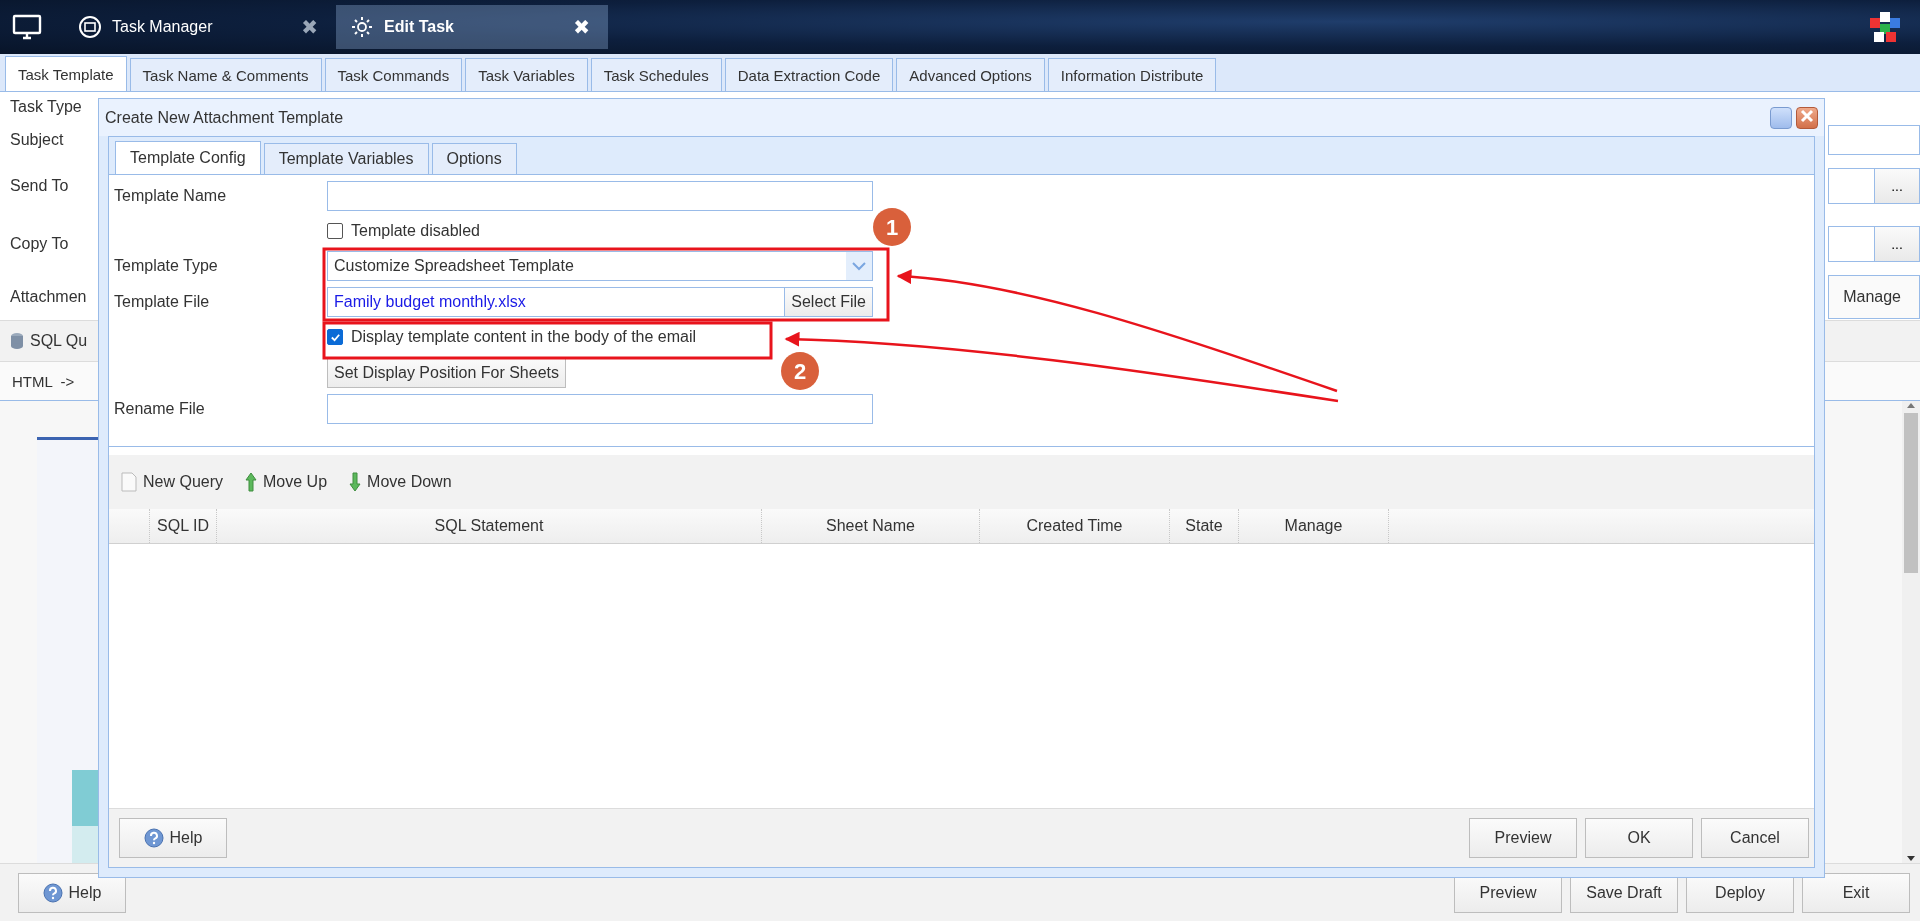 The width and height of the screenshot is (1920, 921). Describe the element at coordinates (162, 302) in the screenshot. I see `field-label: Template File` at that location.